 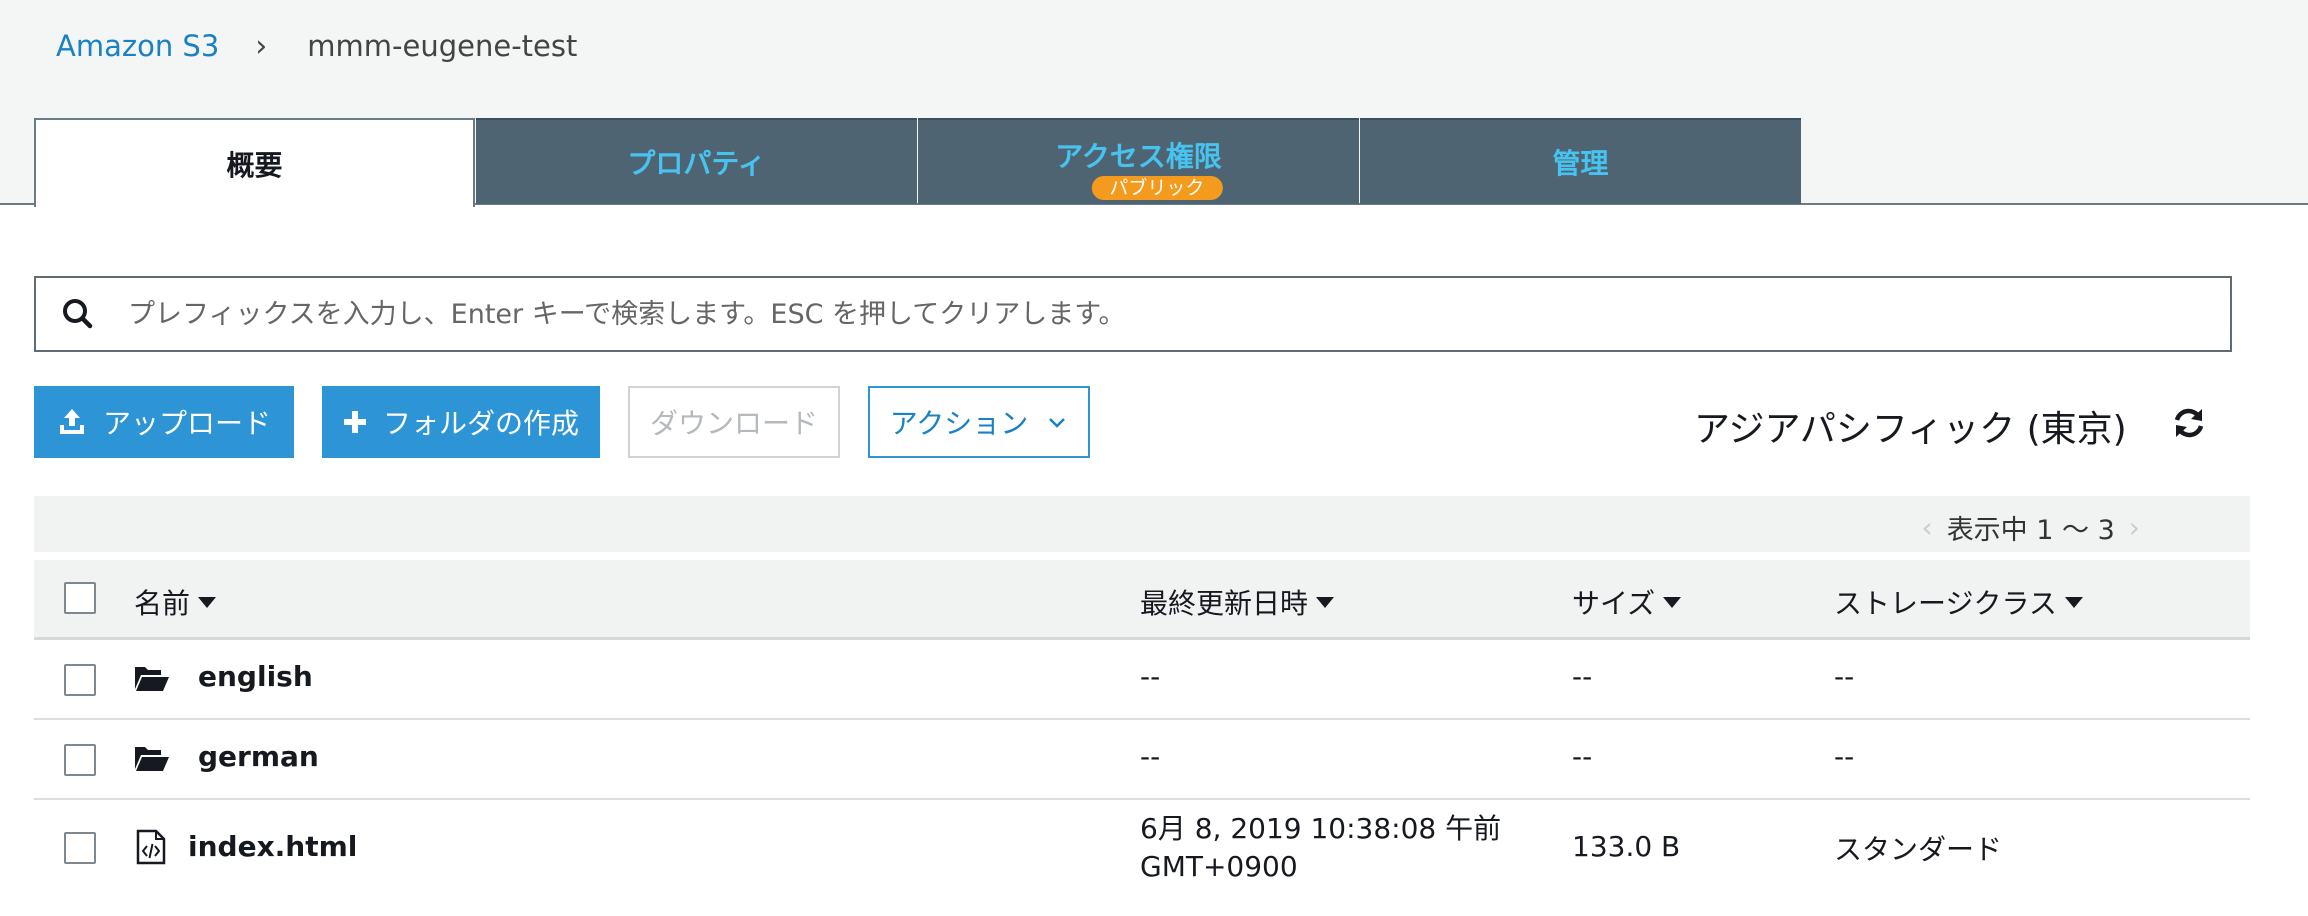 I want to click on refresh-icon, so click(x=2189, y=423).